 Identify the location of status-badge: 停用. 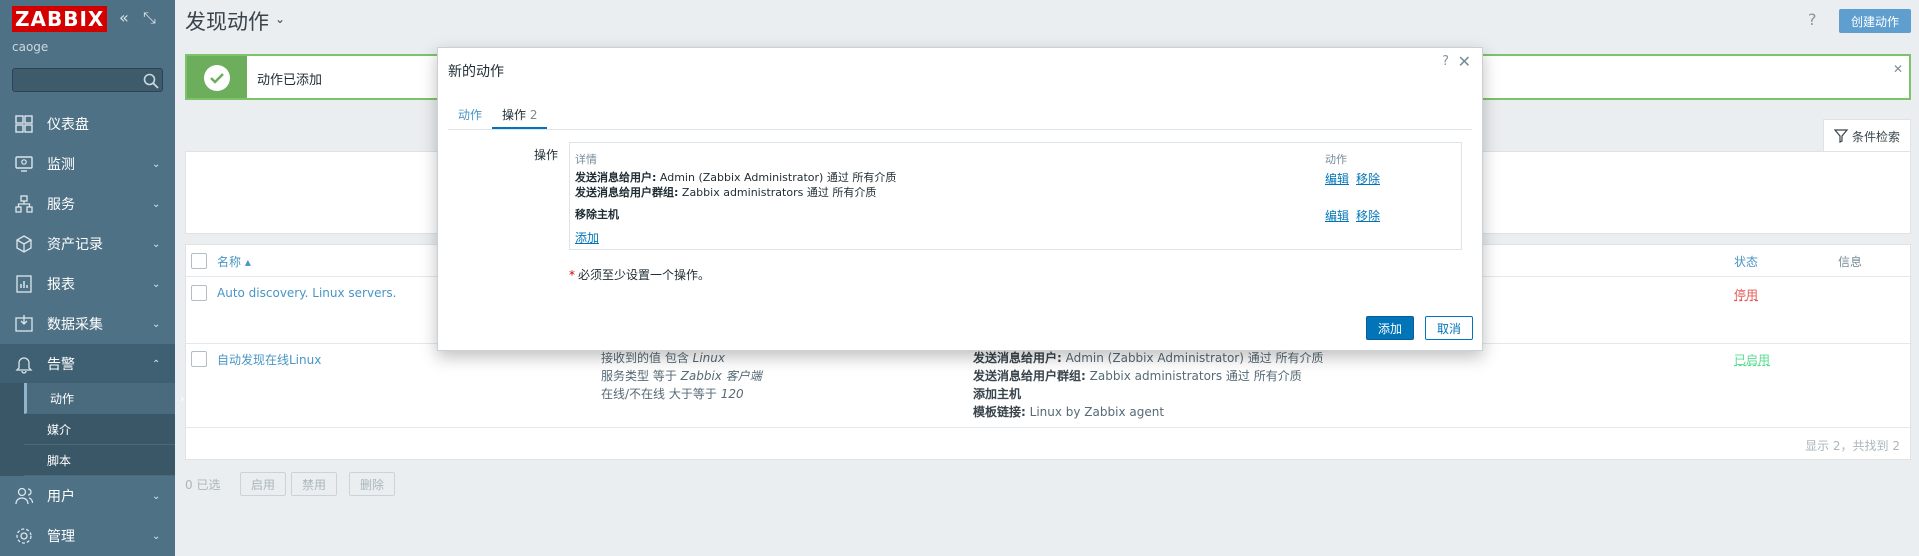
(1746, 294).